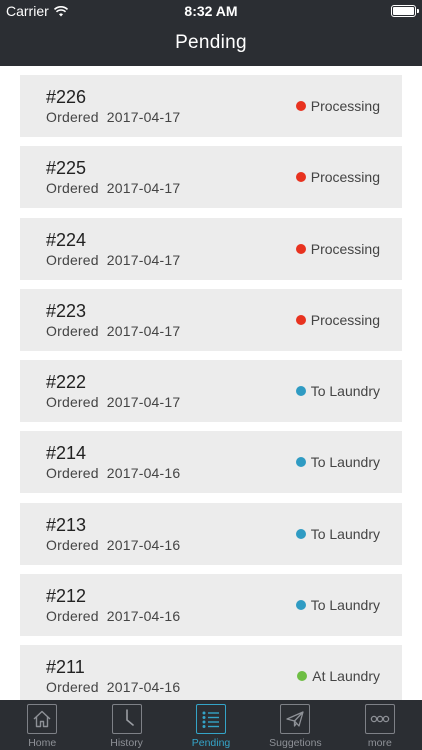 This screenshot has width=422, height=750. I want to click on order-id: #211, so click(65, 667).